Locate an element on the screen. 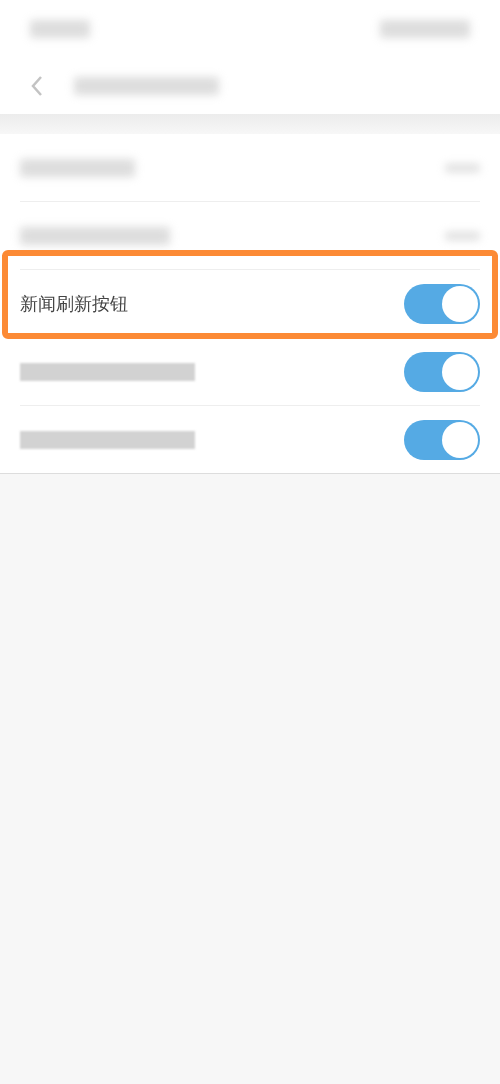 Image resolution: width=500 pixels, height=1084 pixels. setting-label: 新闻刷新按钮 is located at coordinates (74, 303).